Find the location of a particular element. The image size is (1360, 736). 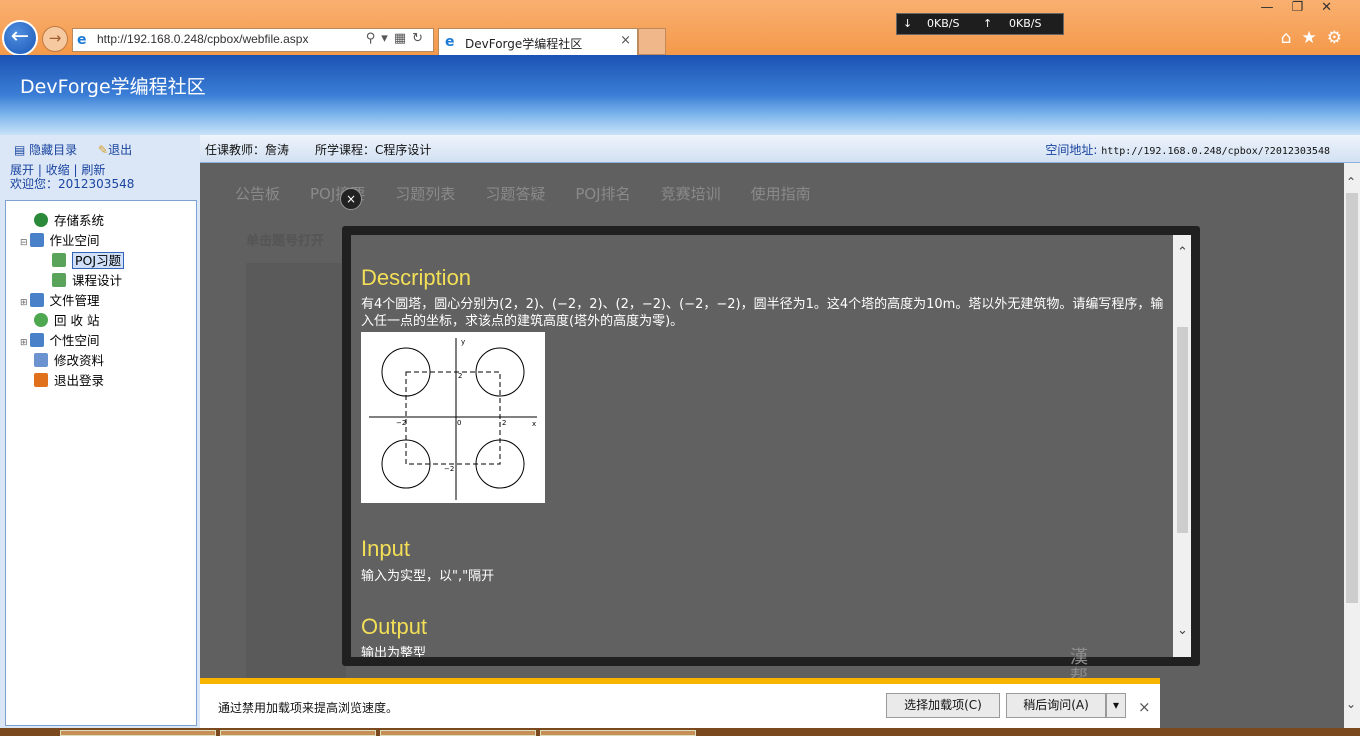

tree-item-personal: ⊞ 个性空间 is located at coordinates (60, 340).